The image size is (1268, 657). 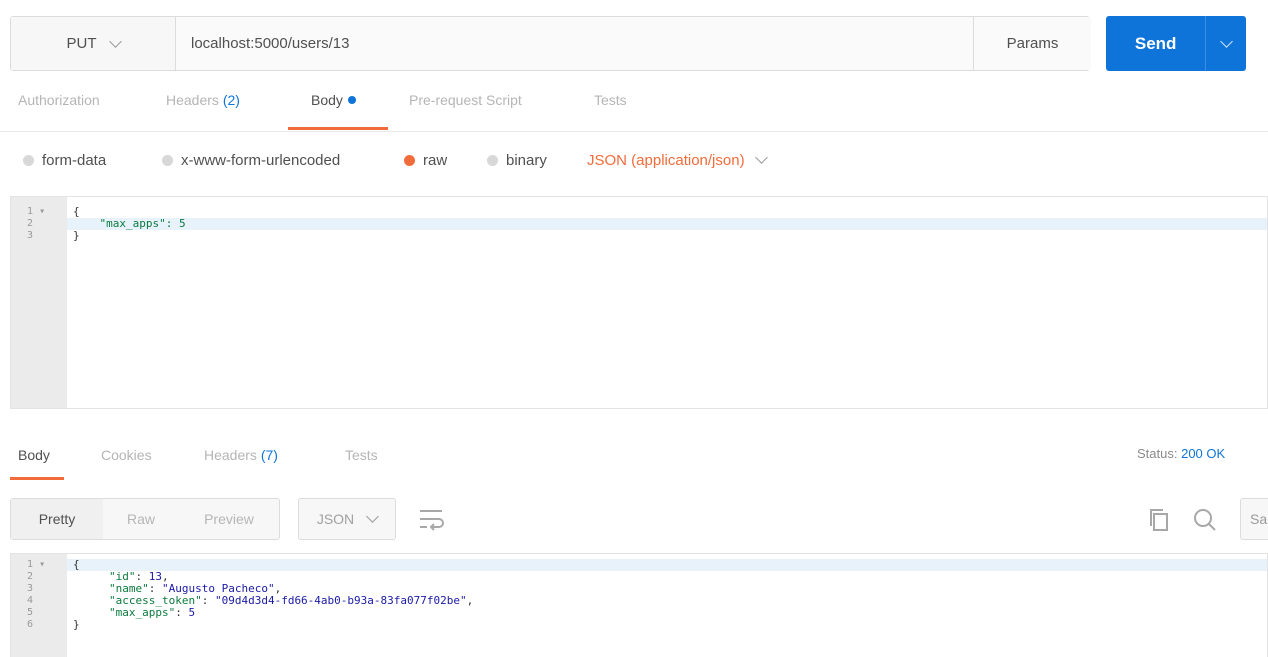 What do you see at coordinates (30, 600) in the screenshot?
I see `line-number: 4` at bounding box center [30, 600].